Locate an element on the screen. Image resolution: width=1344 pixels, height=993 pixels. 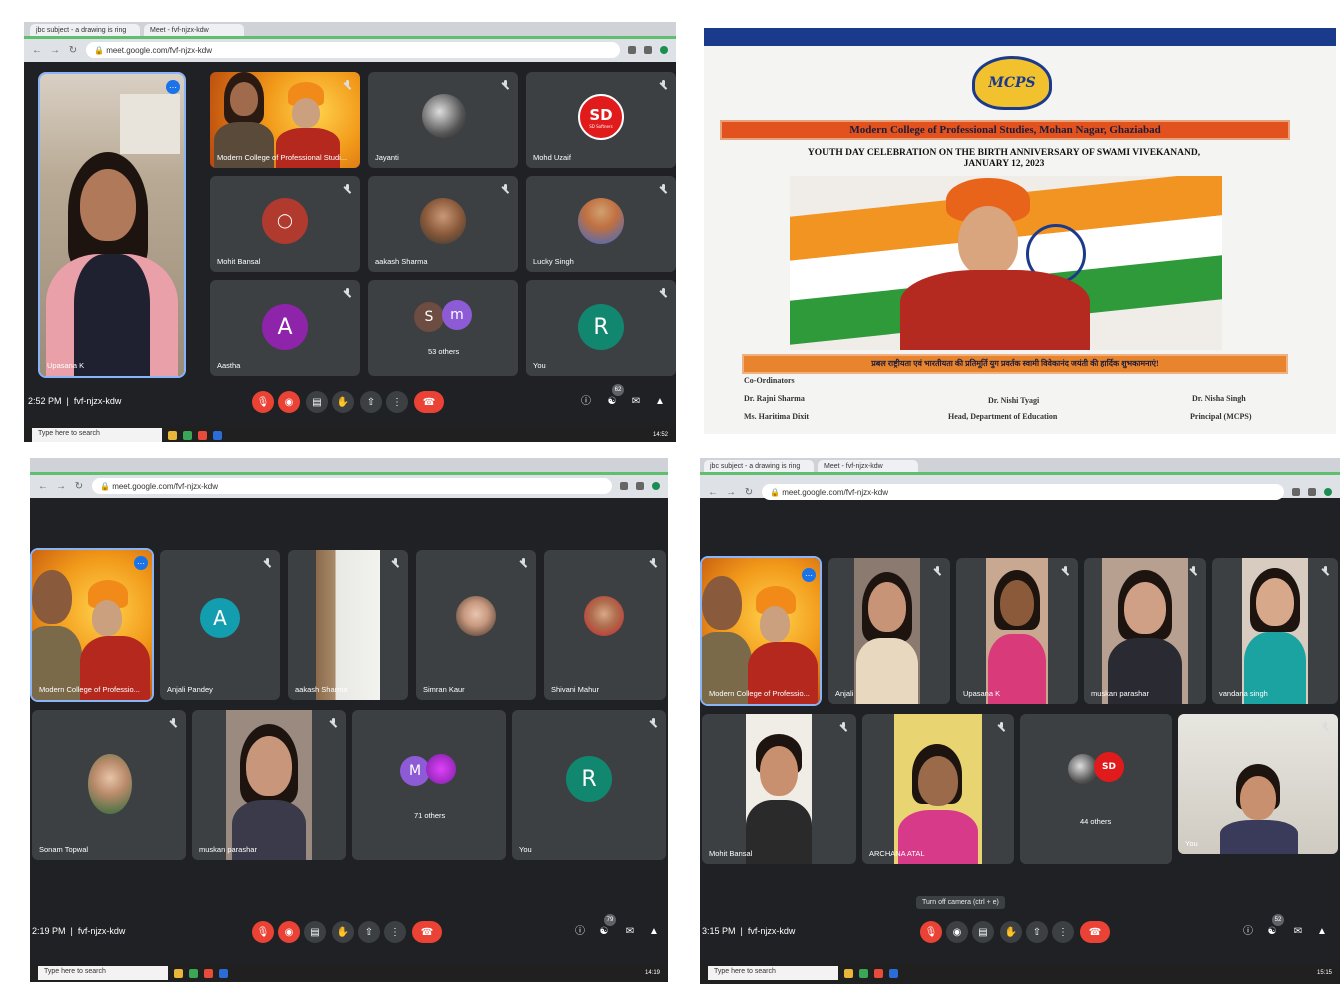
participant-tile: A Anjali Pandey is located at coordinates (220, 625).